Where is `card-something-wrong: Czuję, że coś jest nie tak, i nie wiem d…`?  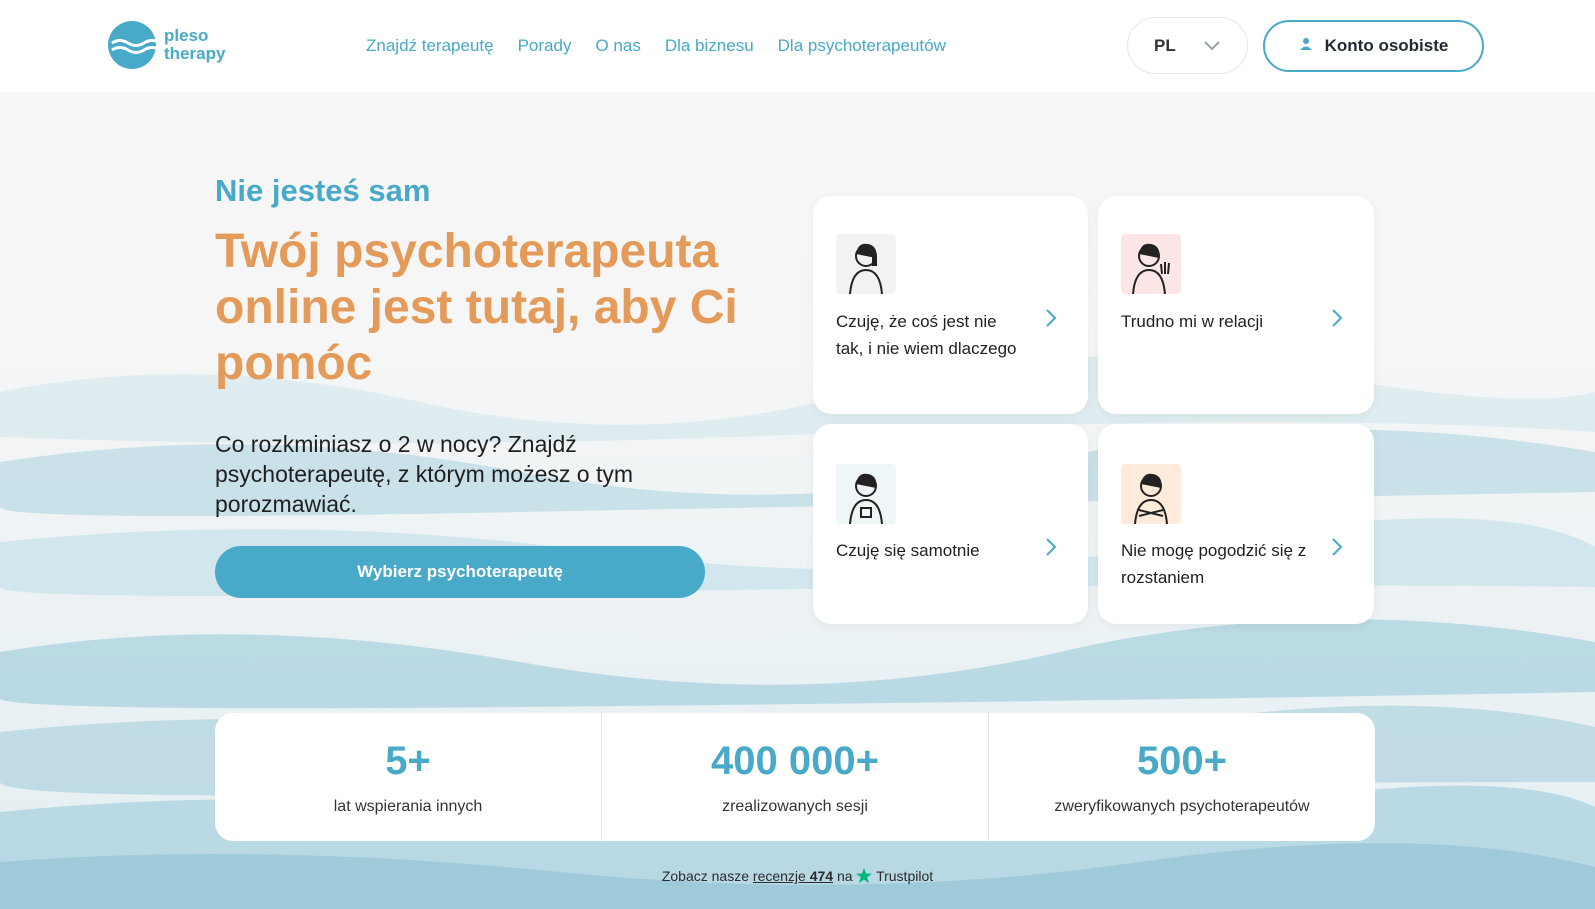
card-something-wrong: Czuję, że coś jest nie tak, i nie wiem d… is located at coordinates (950, 305).